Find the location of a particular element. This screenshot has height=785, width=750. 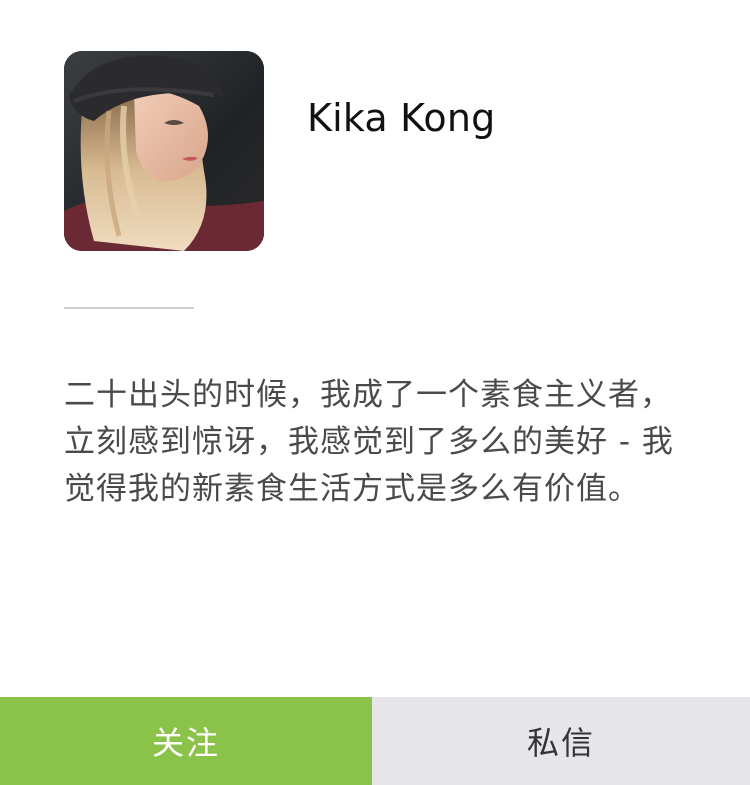

avatar is located at coordinates (164, 151).